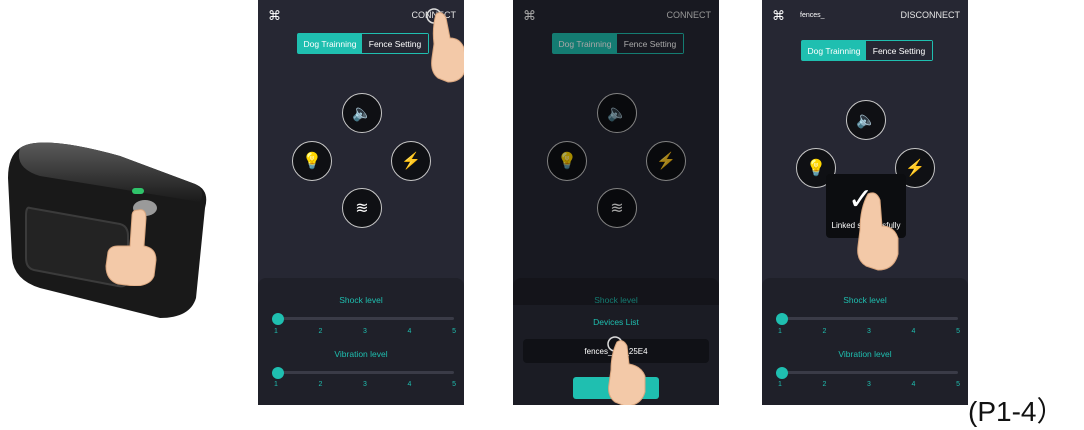 This screenshot has height=430, width=1084. What do you see at coordinates (362, 208) in the screenshot?
I see `vibration-icon: ≋` at bounding box center [362, 208].